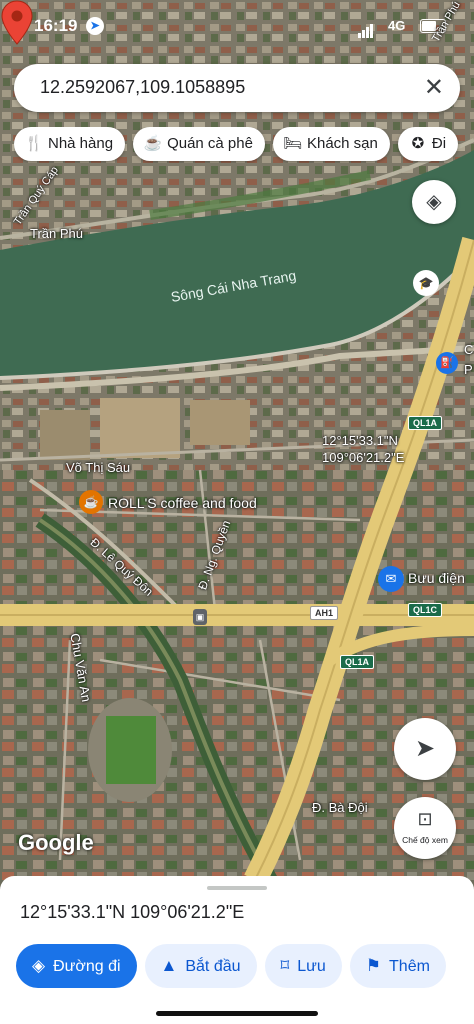  I want to click on pin-latitude: 12°15'33.1"N, so click(360, 440).